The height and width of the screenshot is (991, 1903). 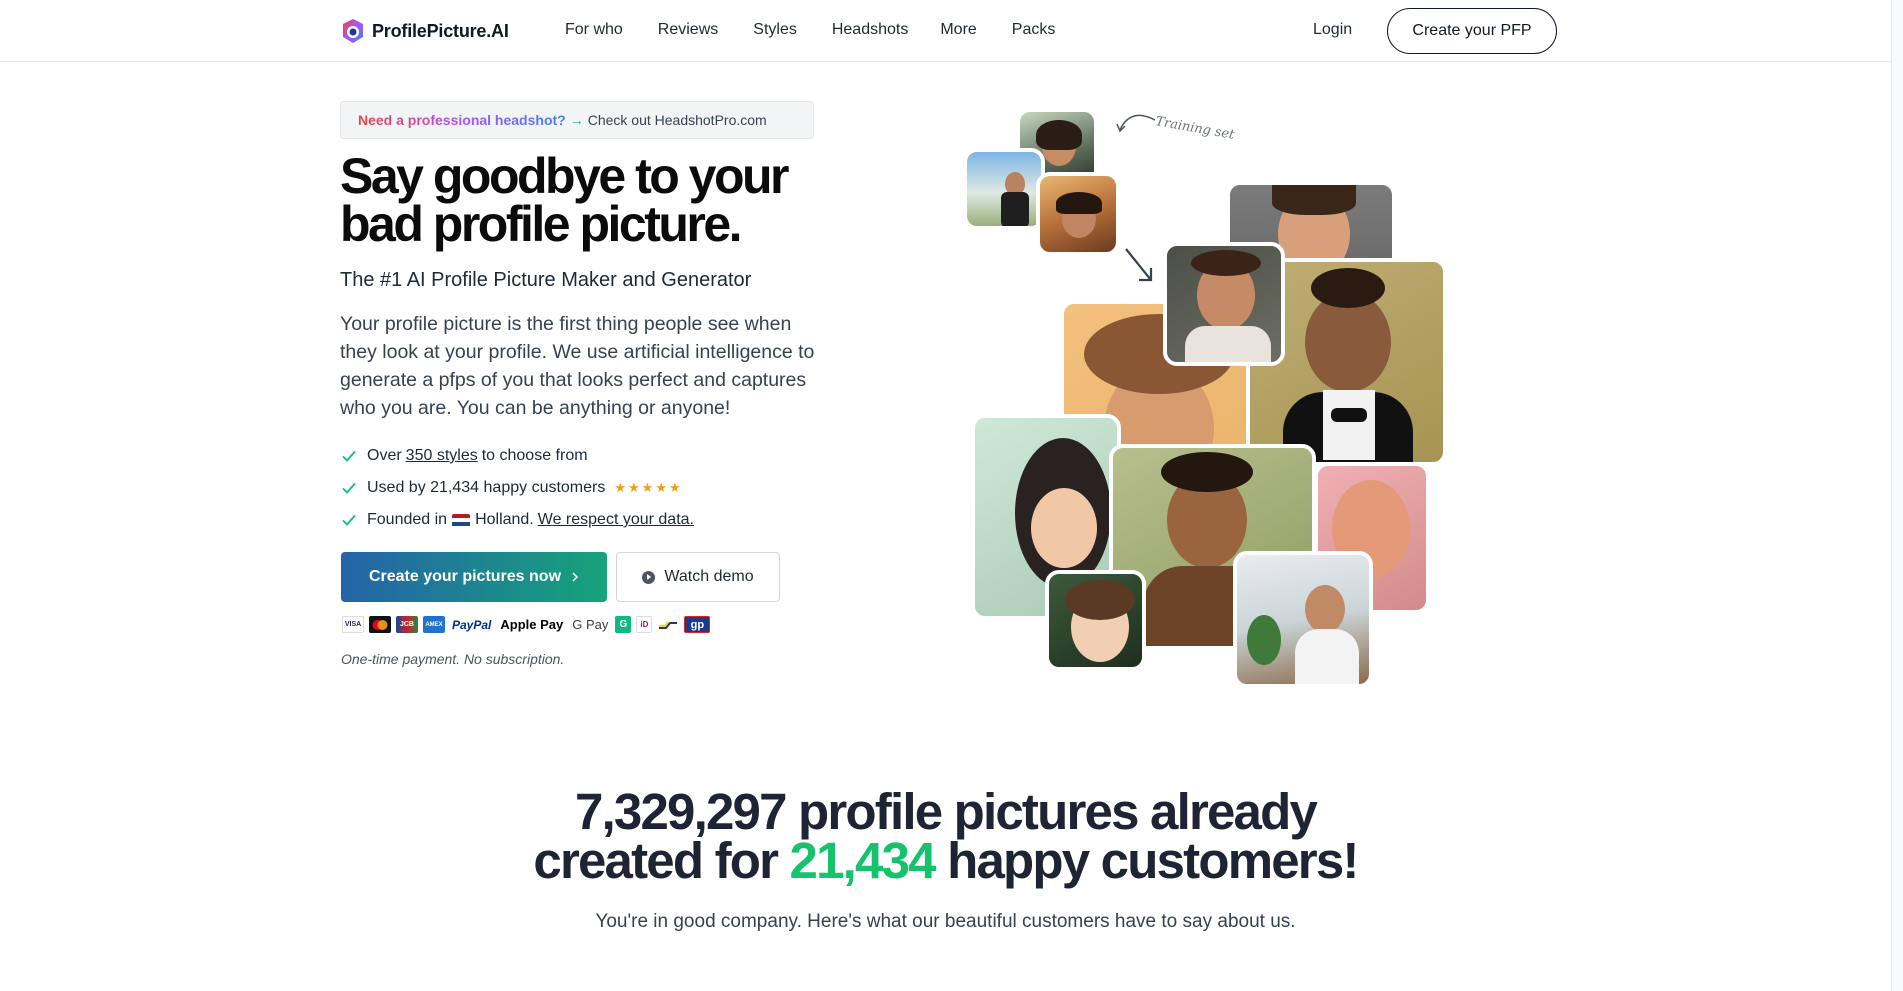 I want to click on notice-text: Check out HeadshotPro.com, so click(x=677, y=120).